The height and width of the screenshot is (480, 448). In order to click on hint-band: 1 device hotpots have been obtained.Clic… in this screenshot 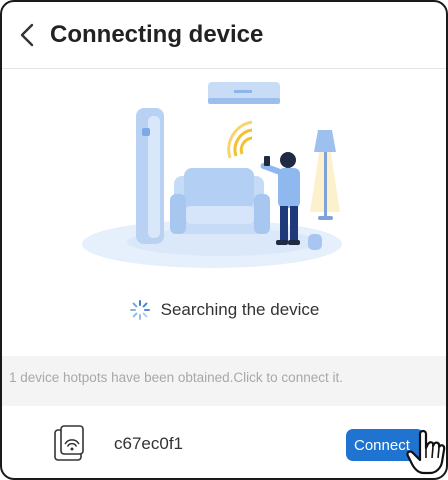, I will do `click(224, 381)`.